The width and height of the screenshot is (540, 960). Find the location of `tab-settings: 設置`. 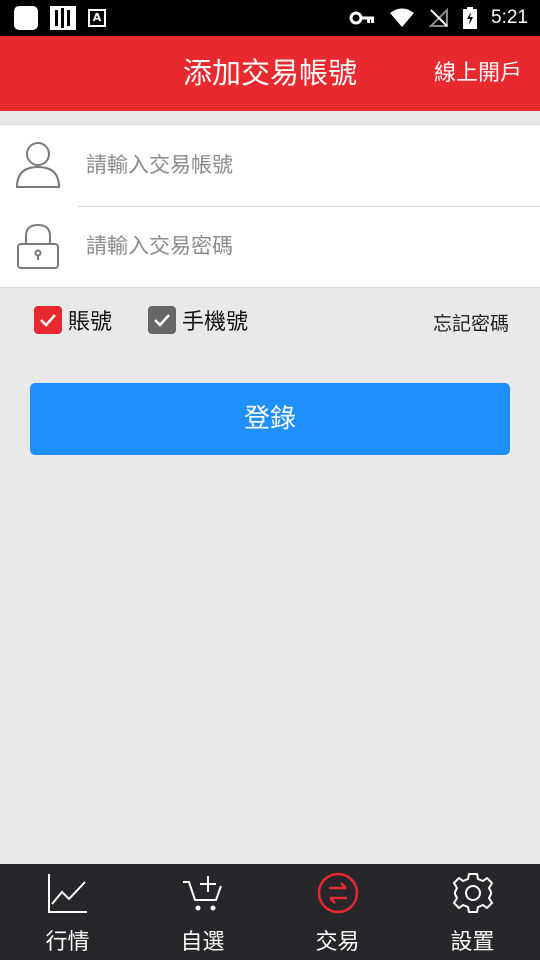

tab-settings: 設置 is located at coordinates (472, 912).